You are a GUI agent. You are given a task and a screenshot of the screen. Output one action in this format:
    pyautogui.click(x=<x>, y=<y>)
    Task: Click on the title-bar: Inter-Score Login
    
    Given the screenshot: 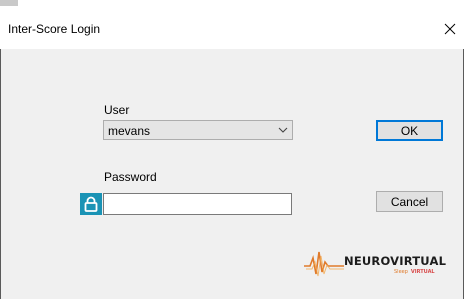 What is the action you would take?
    pyautogui.click(x=232, y=28)
    